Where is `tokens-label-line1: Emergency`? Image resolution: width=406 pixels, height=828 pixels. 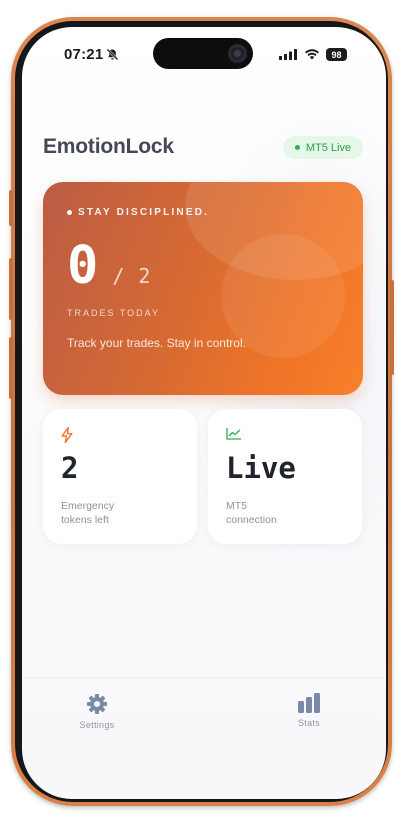
tokens-label-line1: Emergency is located at coordinates (88, 506).